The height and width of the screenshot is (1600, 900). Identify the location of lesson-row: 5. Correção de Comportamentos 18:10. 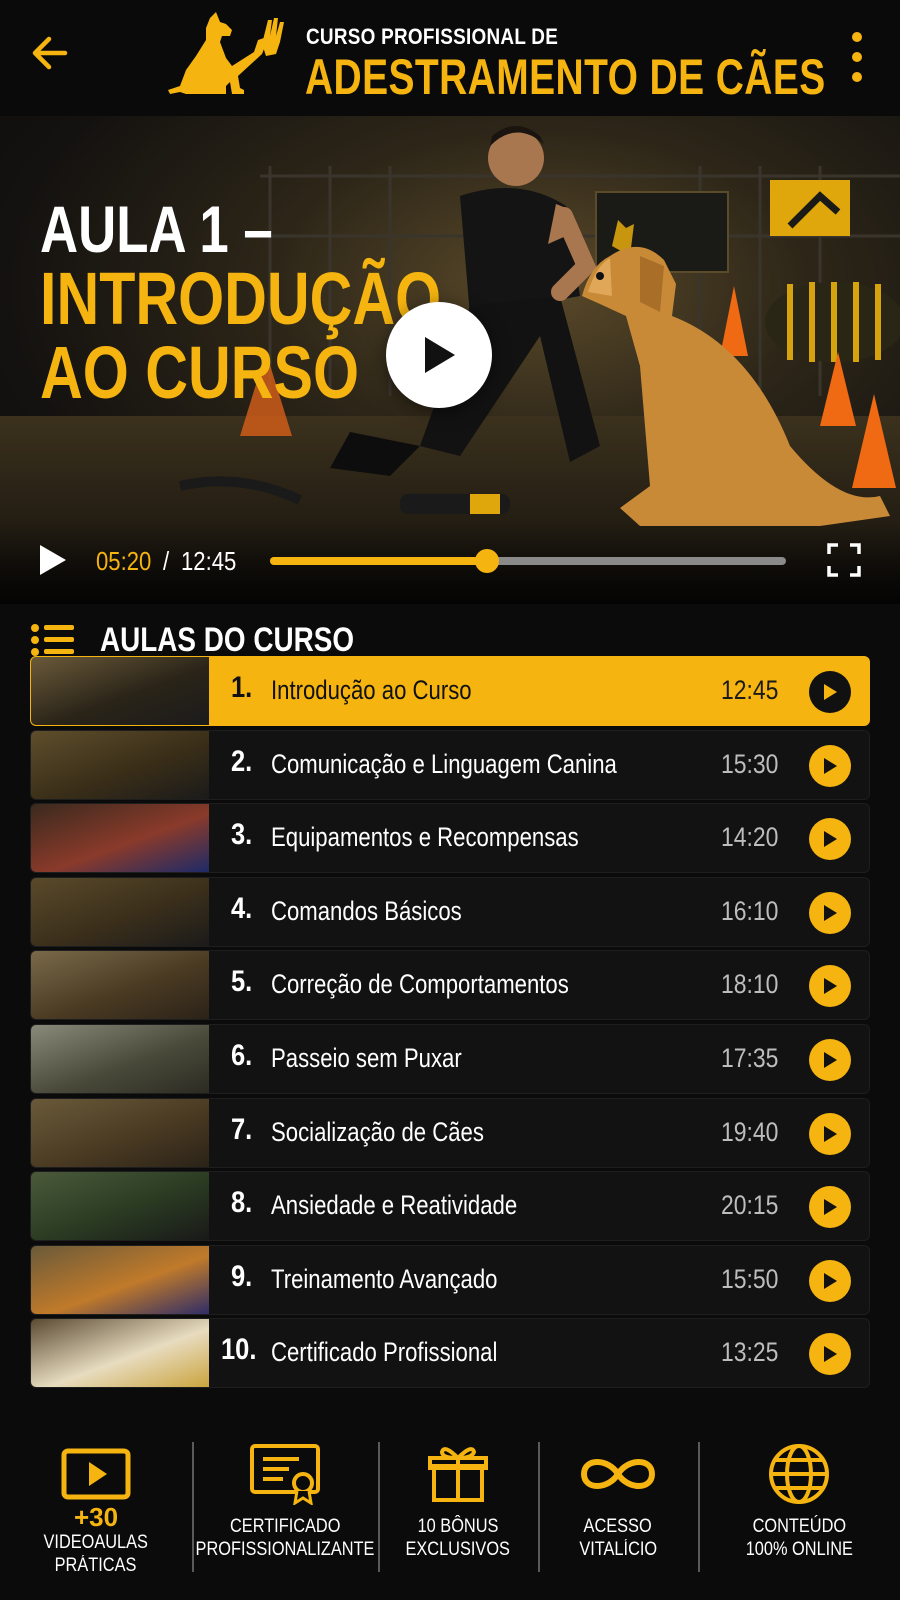
(450, 985).